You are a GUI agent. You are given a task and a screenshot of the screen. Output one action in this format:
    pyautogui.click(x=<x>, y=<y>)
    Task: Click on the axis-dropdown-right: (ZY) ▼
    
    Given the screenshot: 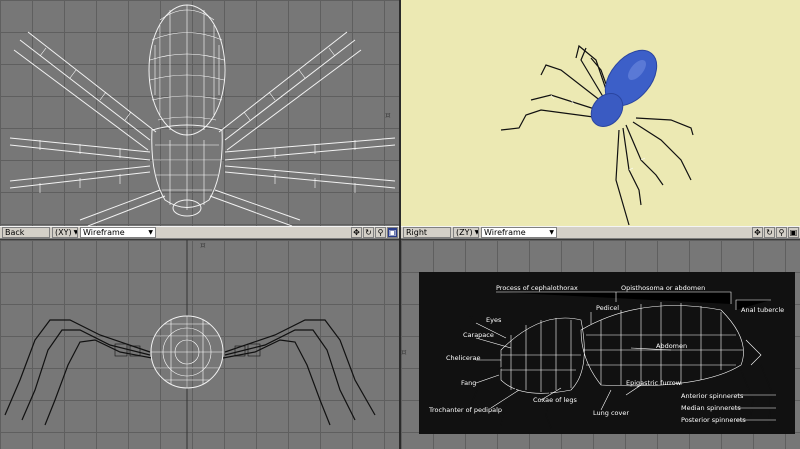 What is the action you would take?
    pyautogui.click(x=466, y=232)
    